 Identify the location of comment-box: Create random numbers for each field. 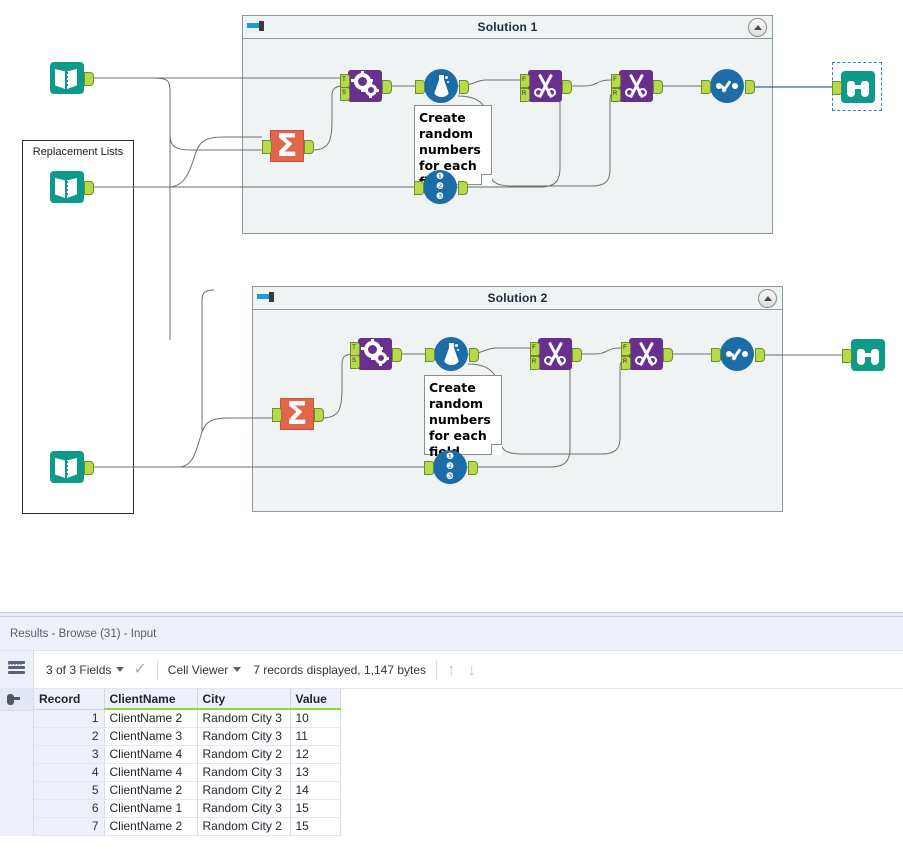
(463, 417).